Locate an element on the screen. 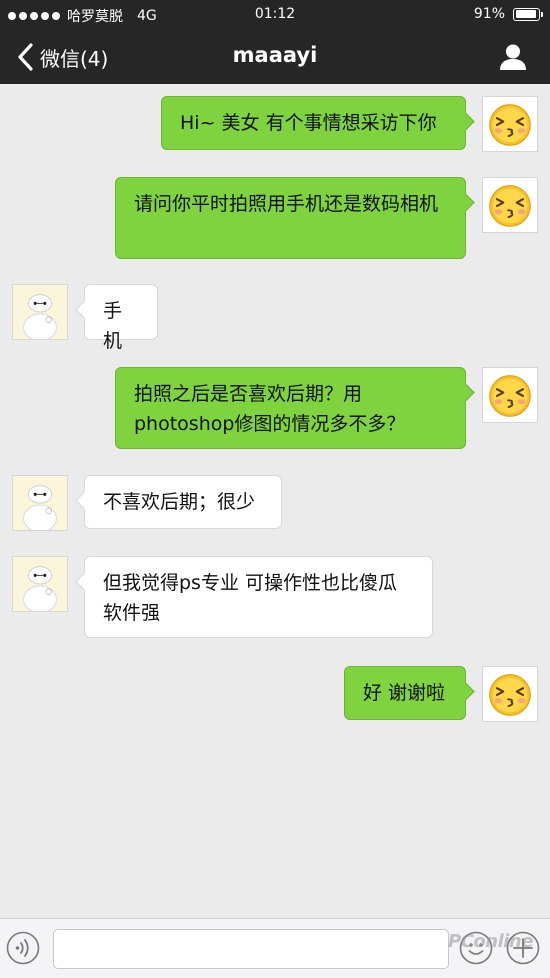 The height and width of the screenshot is (978, 550). top-bar: 哈罗莫脱 4G 01:12 91% 微信(4) maaayi is located at coordinates (275, 42).